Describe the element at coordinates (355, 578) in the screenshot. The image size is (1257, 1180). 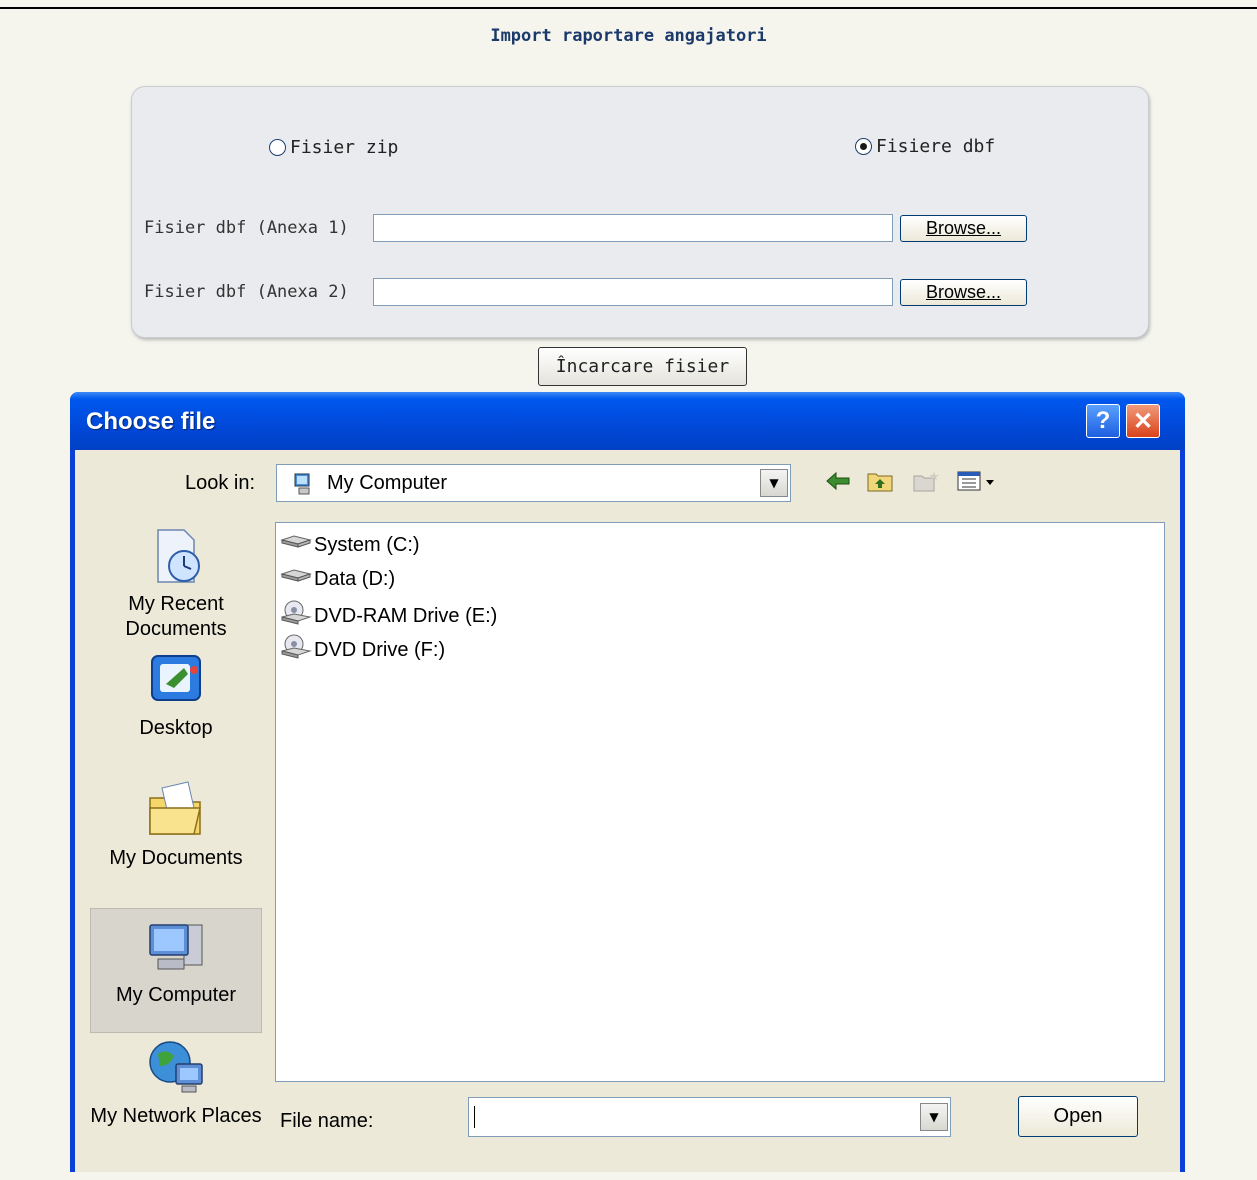
I see `list-item-label: Data (D:)` at that location.